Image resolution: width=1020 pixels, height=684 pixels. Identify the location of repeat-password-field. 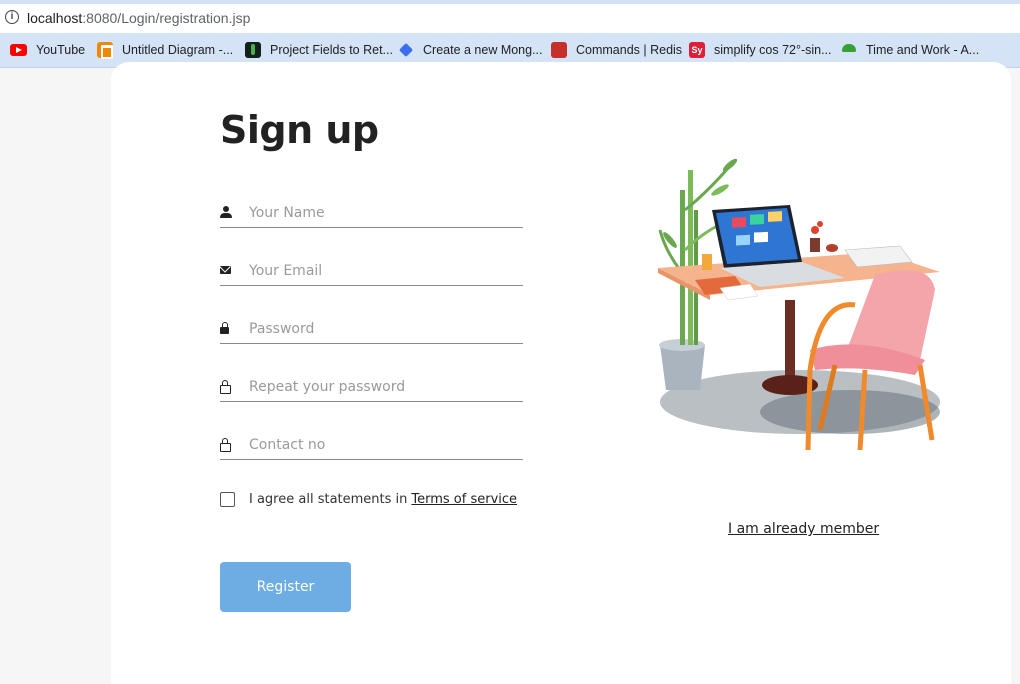
(371, 387).